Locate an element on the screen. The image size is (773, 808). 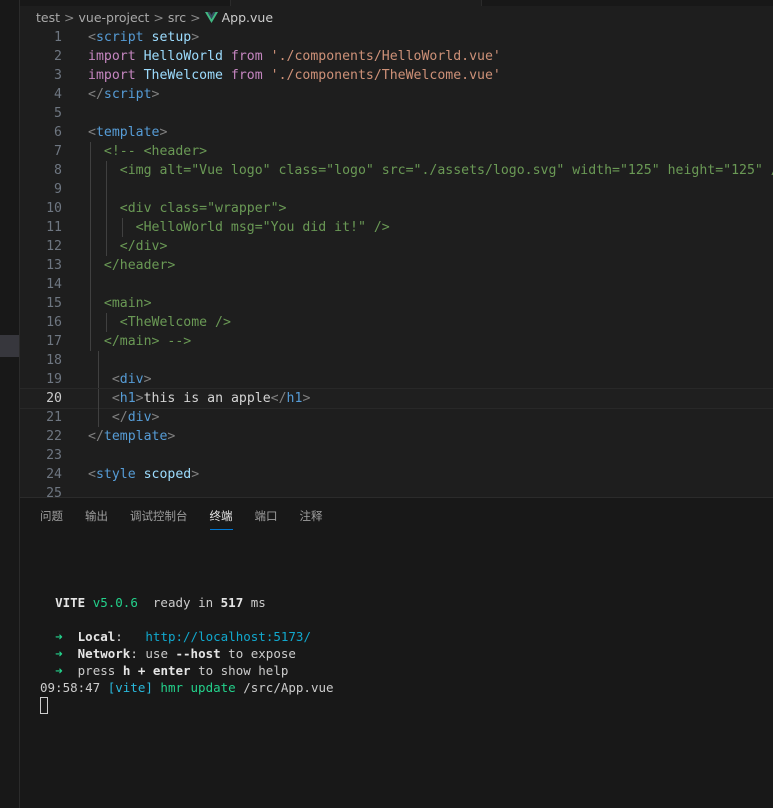
code-line: 16 <TheWelcome /> is located at coordinates (396, 322).